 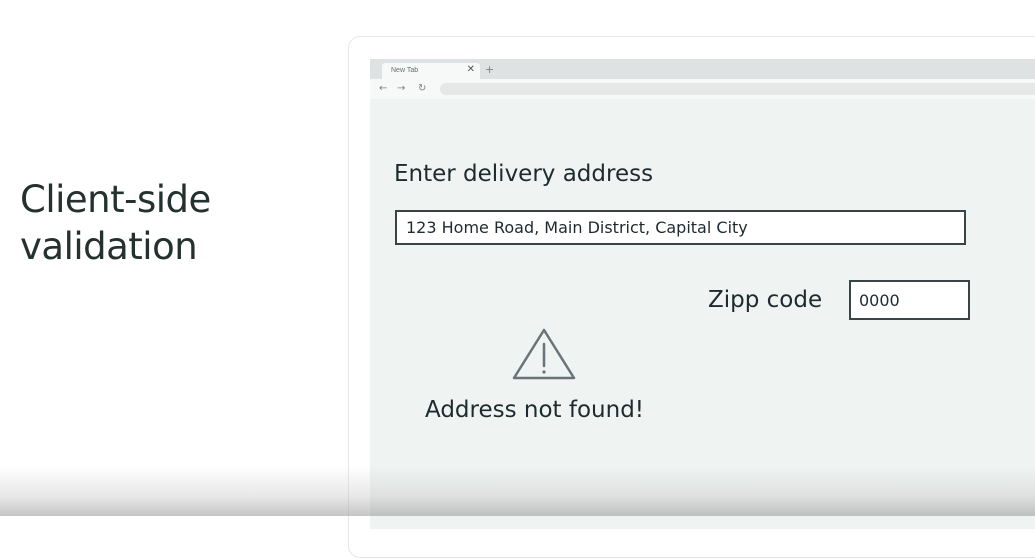 I want to click on tab-close-icon: ✕, so click(x=471, y=70).